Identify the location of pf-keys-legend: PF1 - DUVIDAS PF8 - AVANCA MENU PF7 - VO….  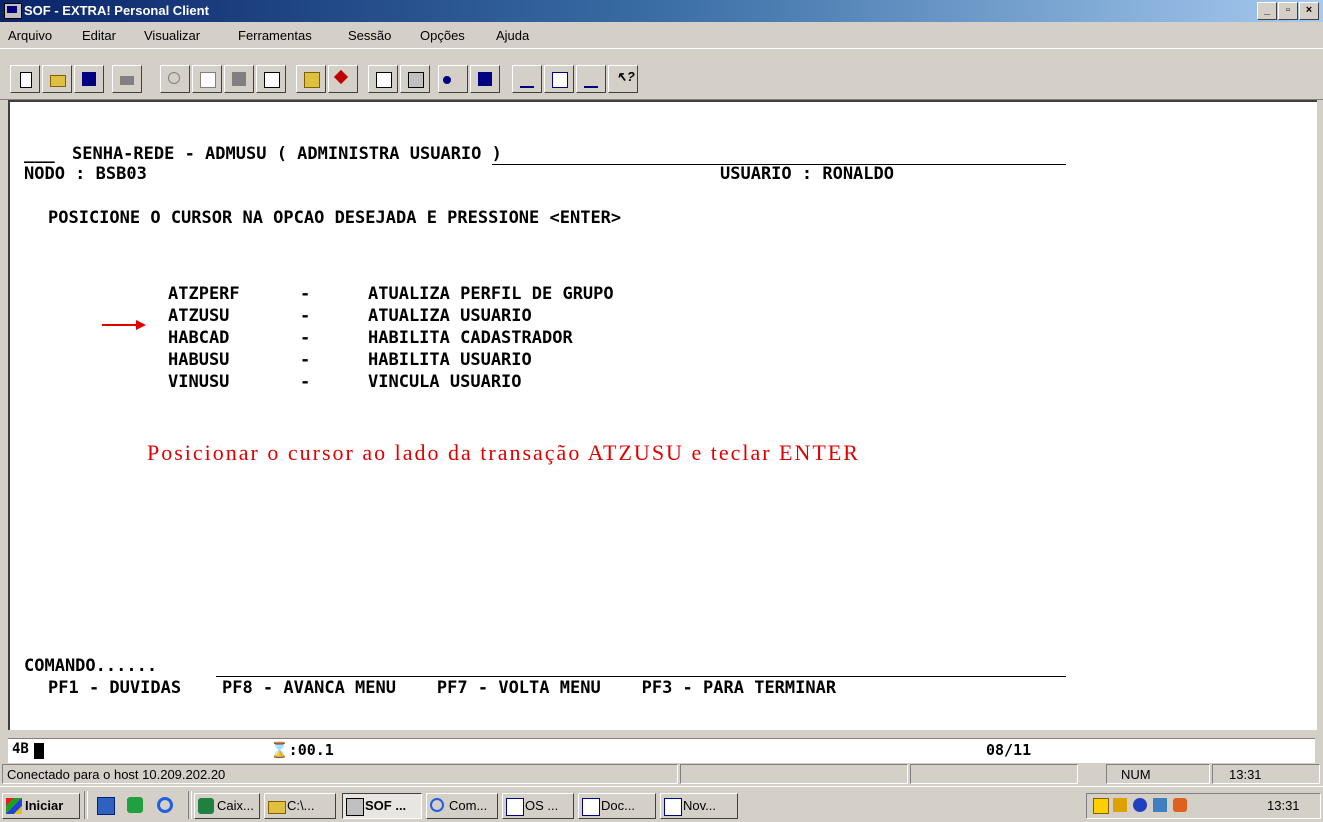
(442, 688).